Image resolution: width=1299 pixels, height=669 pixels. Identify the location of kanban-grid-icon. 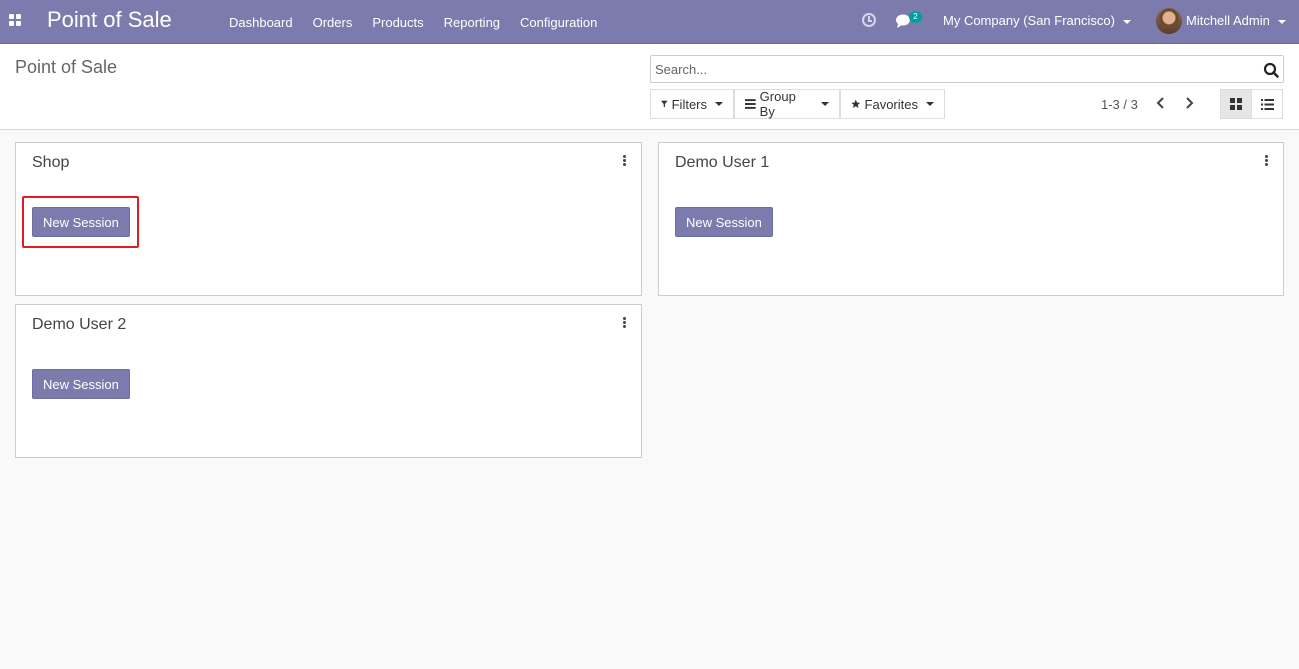
(1236, 104).